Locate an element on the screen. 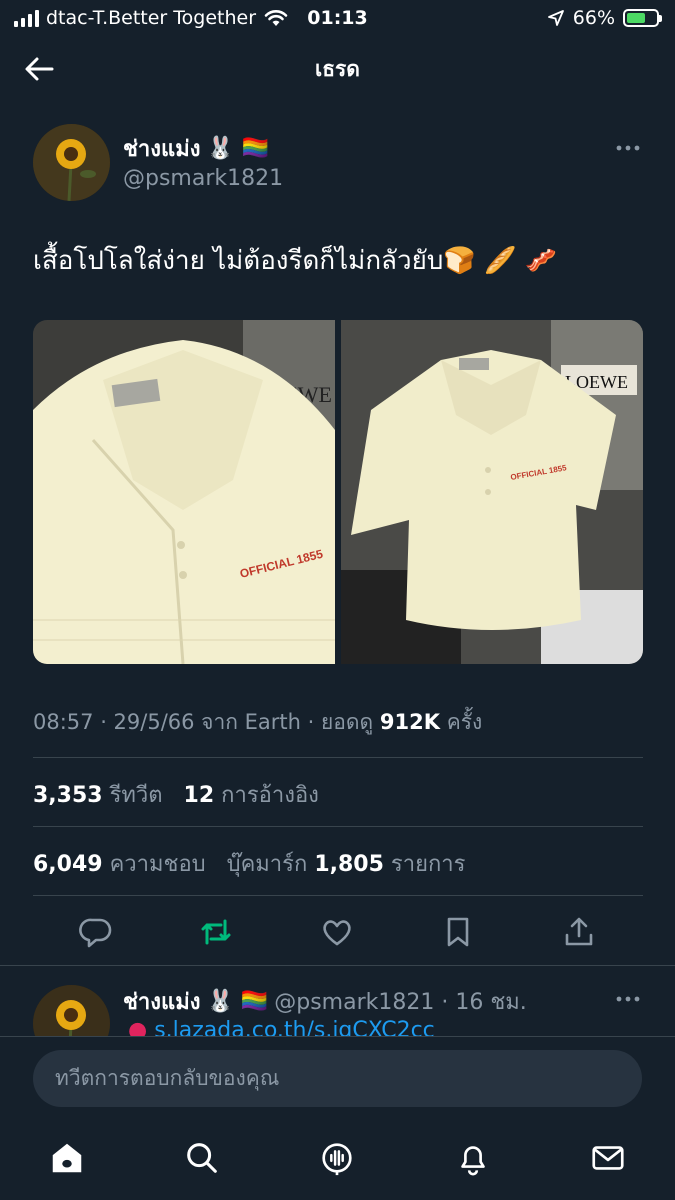  reply-name-emojis: 🐰 🏳️‍🌈 is located at coordinates (237, 1001).